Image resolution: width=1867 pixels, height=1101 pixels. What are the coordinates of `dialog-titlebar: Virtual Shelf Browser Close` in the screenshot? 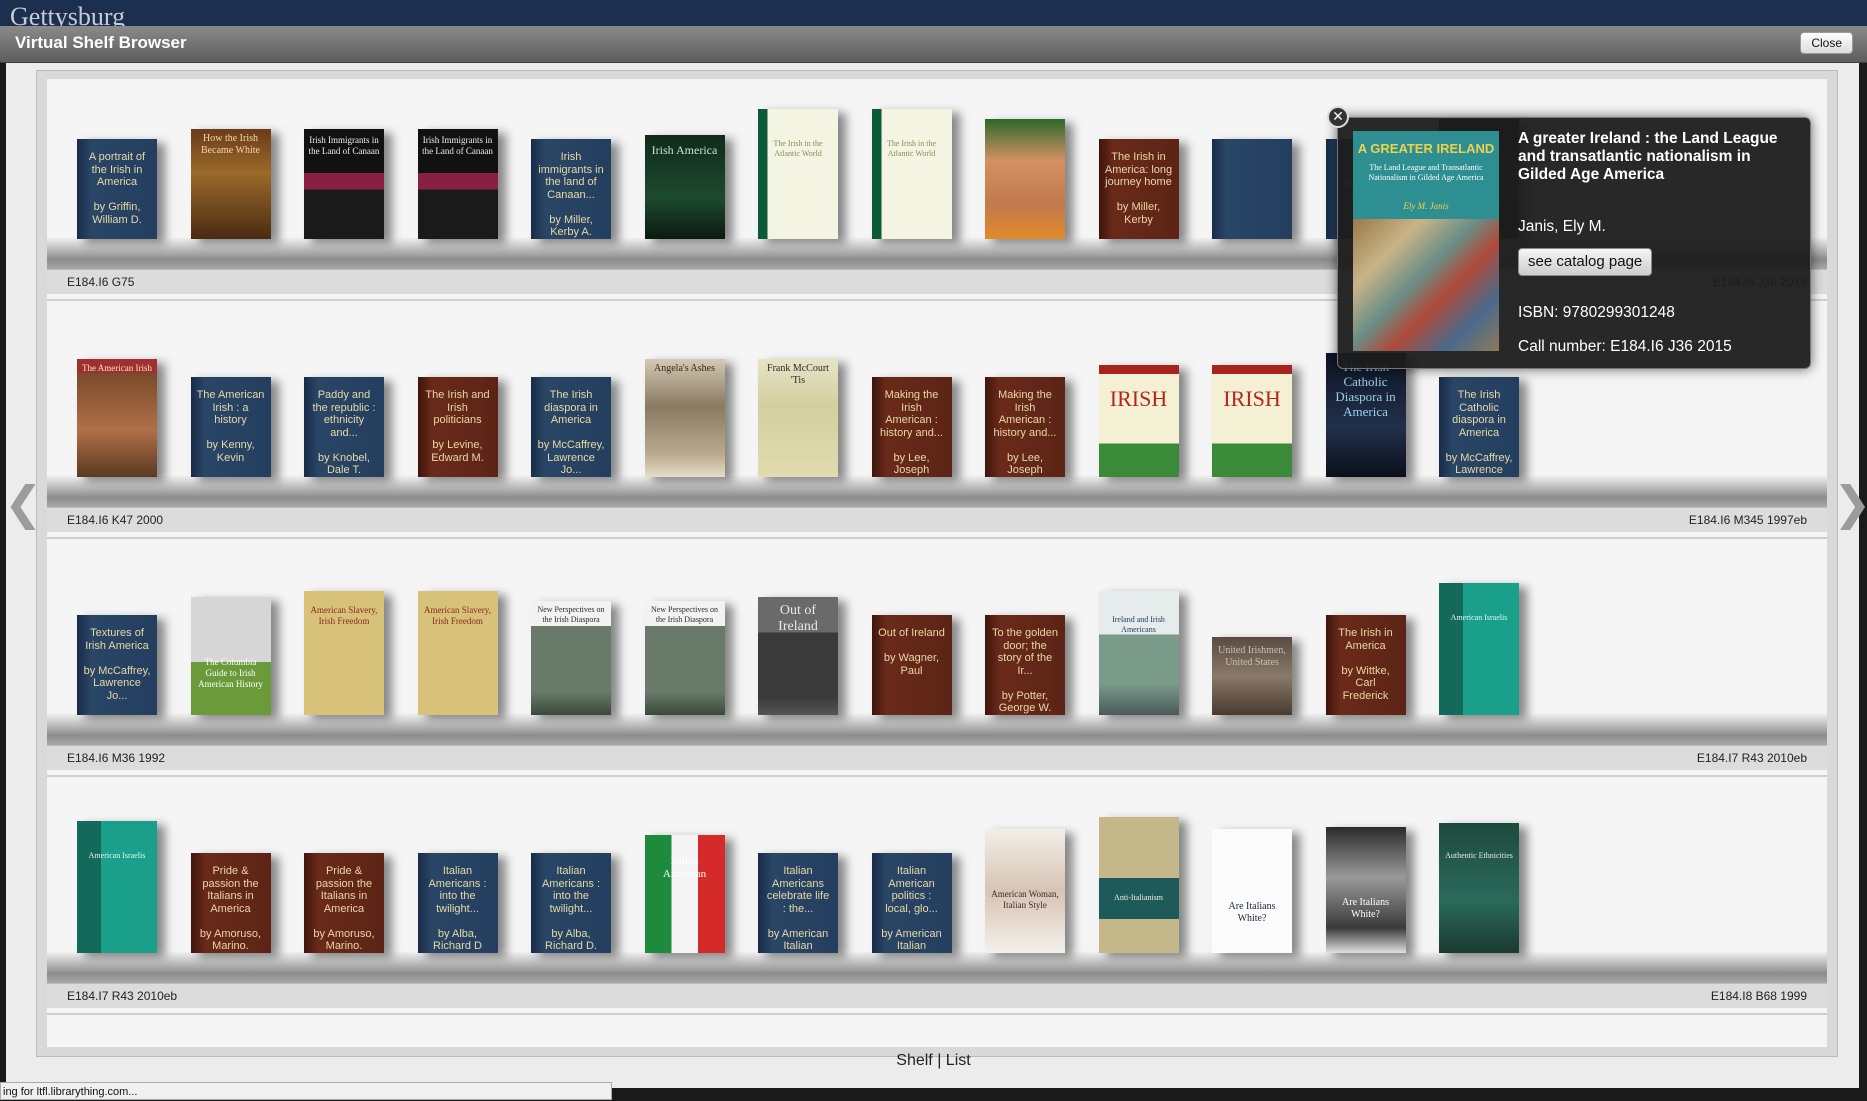 It's located at (933, 44).